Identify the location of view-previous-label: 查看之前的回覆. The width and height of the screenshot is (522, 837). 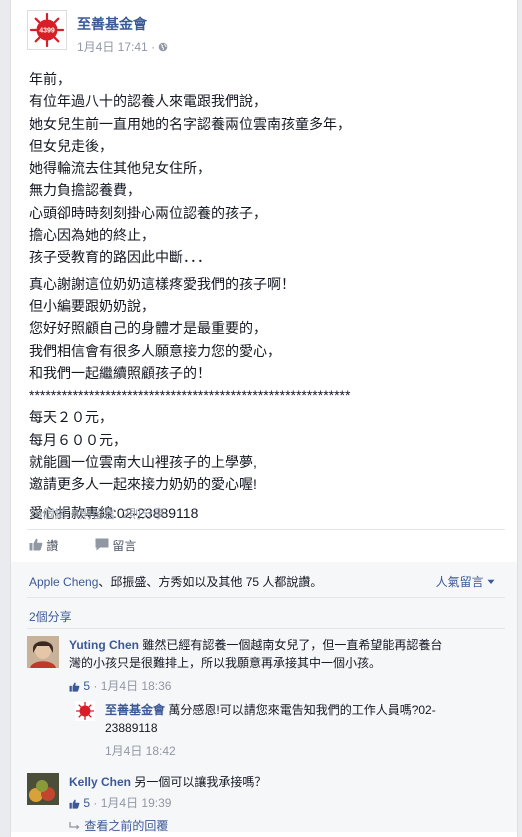
(126, 826).